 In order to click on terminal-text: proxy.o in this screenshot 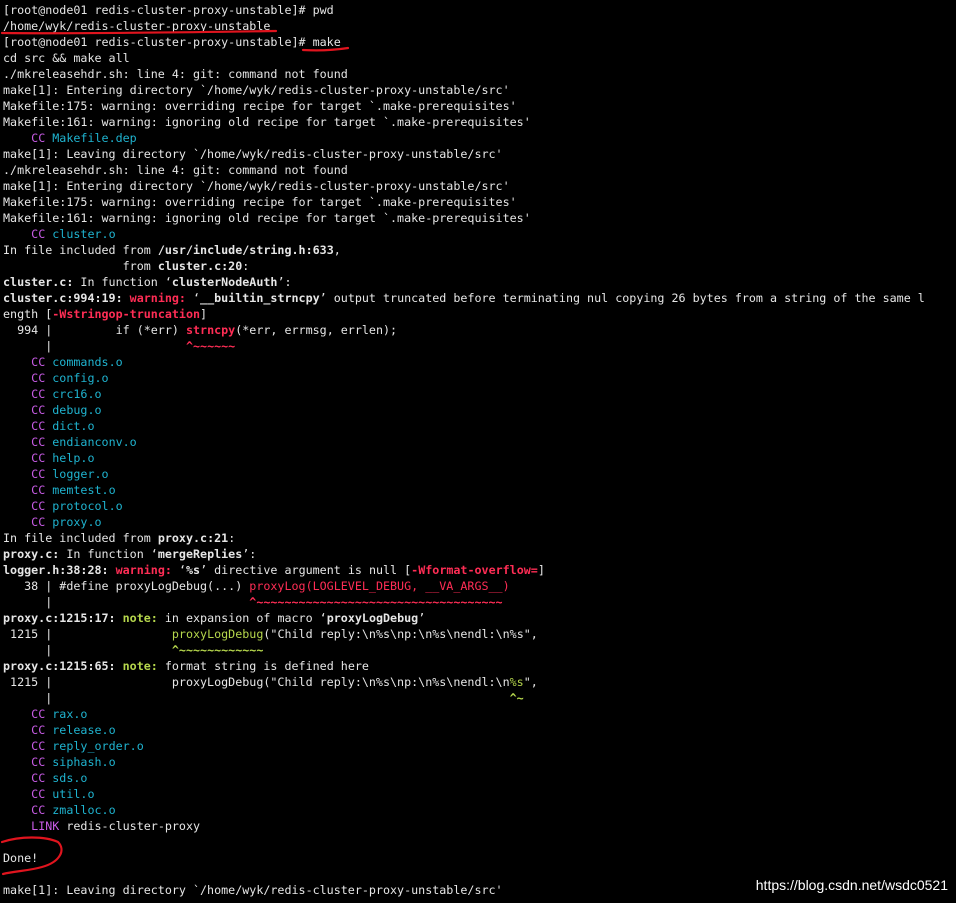, I will do `click(73, 522)`.